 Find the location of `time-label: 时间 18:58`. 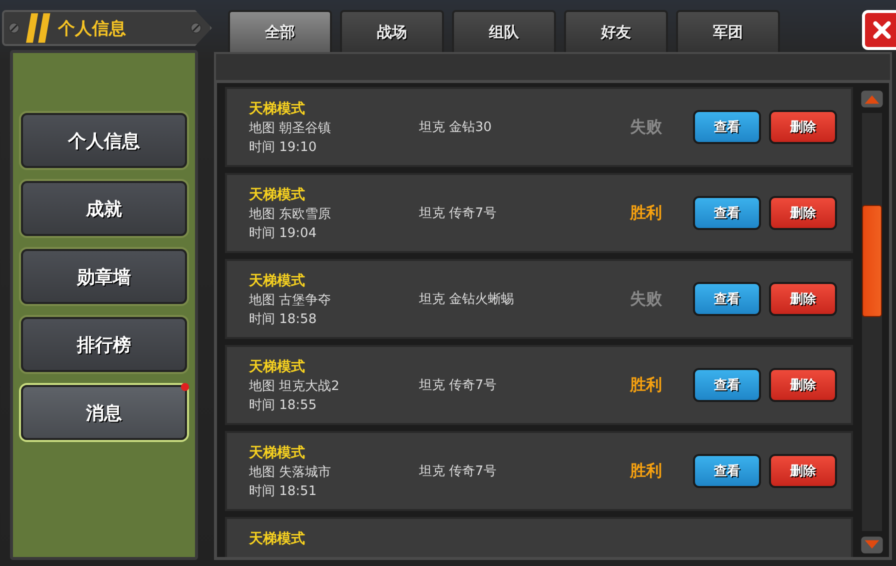

time-label: 时间 18:58 is located at coordinates (283, 320).